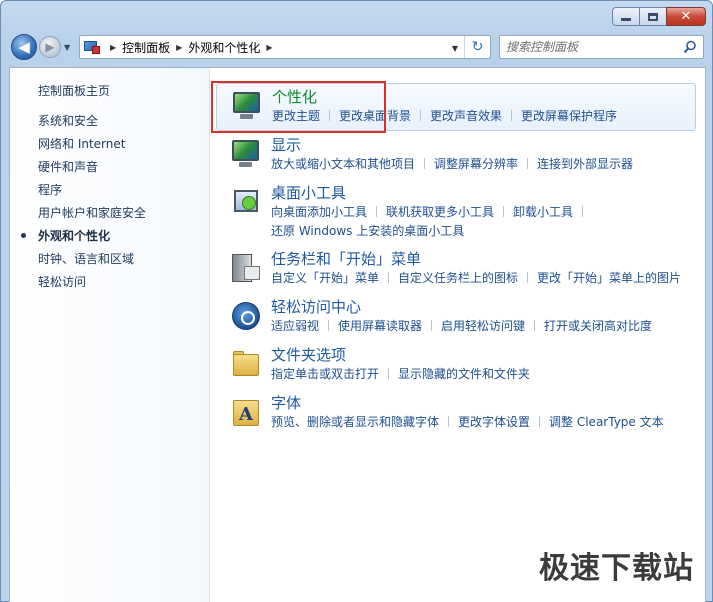  Describe the element at coordinates (591, 47) in the screenshot. I see `search-input` at that location.